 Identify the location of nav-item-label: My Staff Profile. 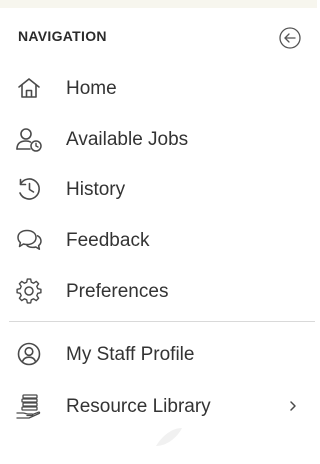
(130, 354).